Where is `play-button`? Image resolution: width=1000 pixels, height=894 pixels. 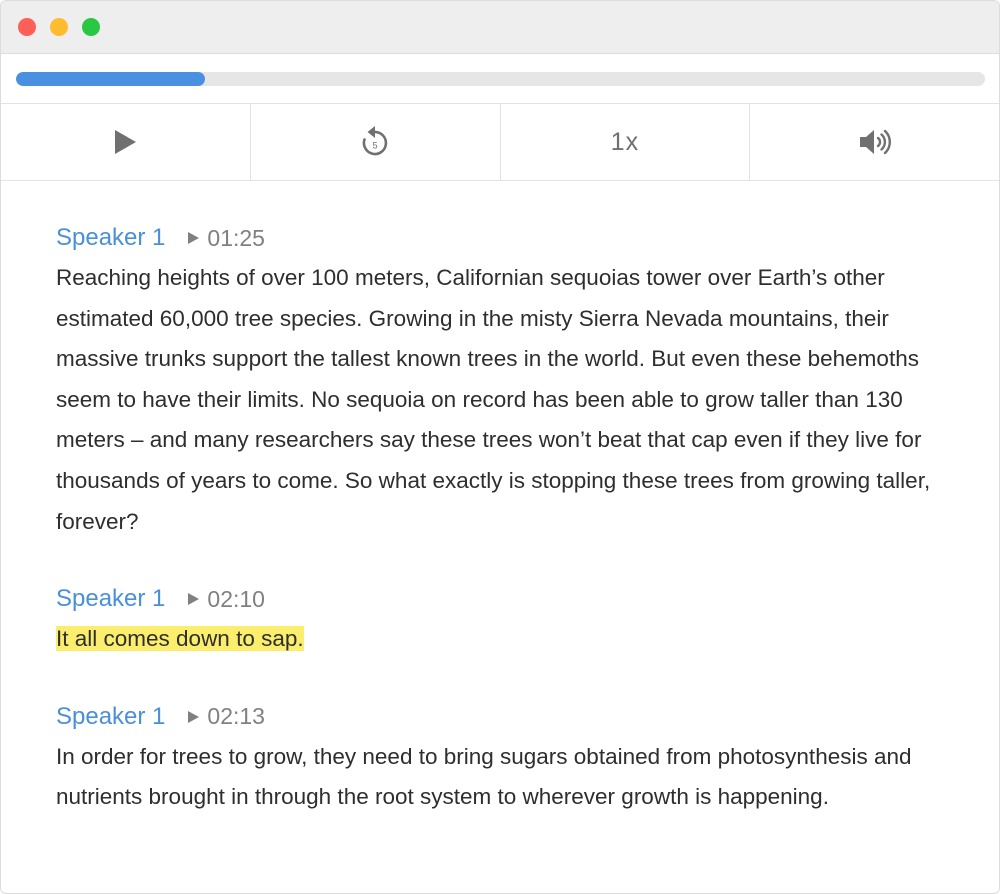 play-button is located at coordinates (126, 142).